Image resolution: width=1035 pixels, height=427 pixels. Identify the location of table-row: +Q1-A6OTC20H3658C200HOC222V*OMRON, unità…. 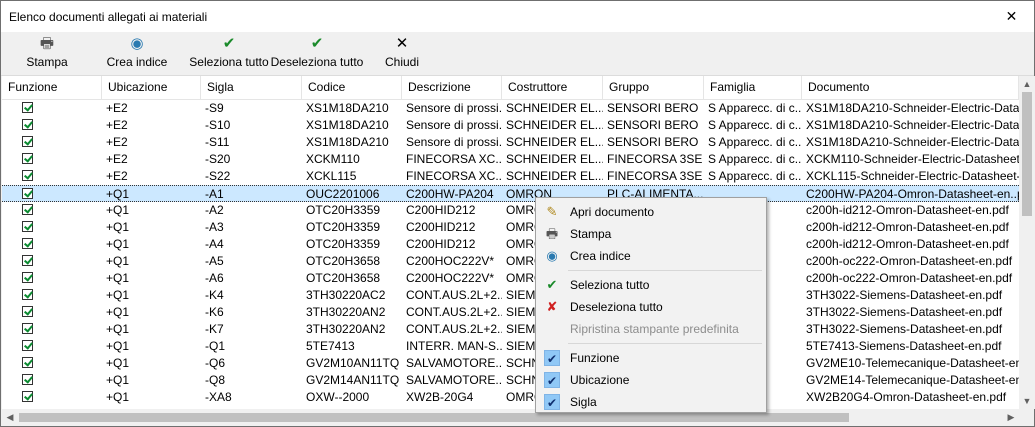
(510, 278).